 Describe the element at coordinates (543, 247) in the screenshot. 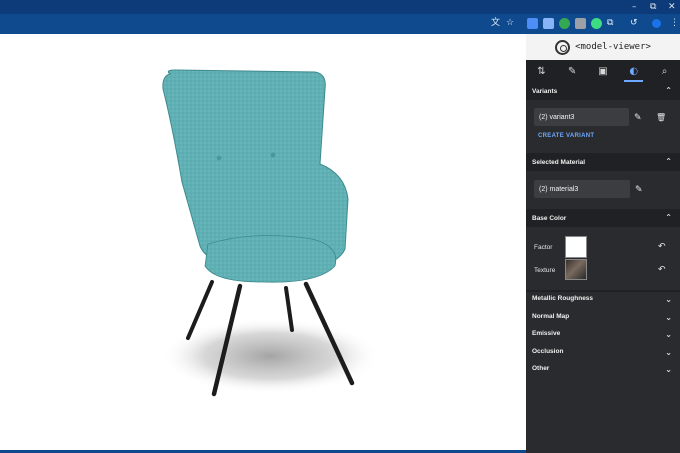

I see `factor-label: Factor` at that location.